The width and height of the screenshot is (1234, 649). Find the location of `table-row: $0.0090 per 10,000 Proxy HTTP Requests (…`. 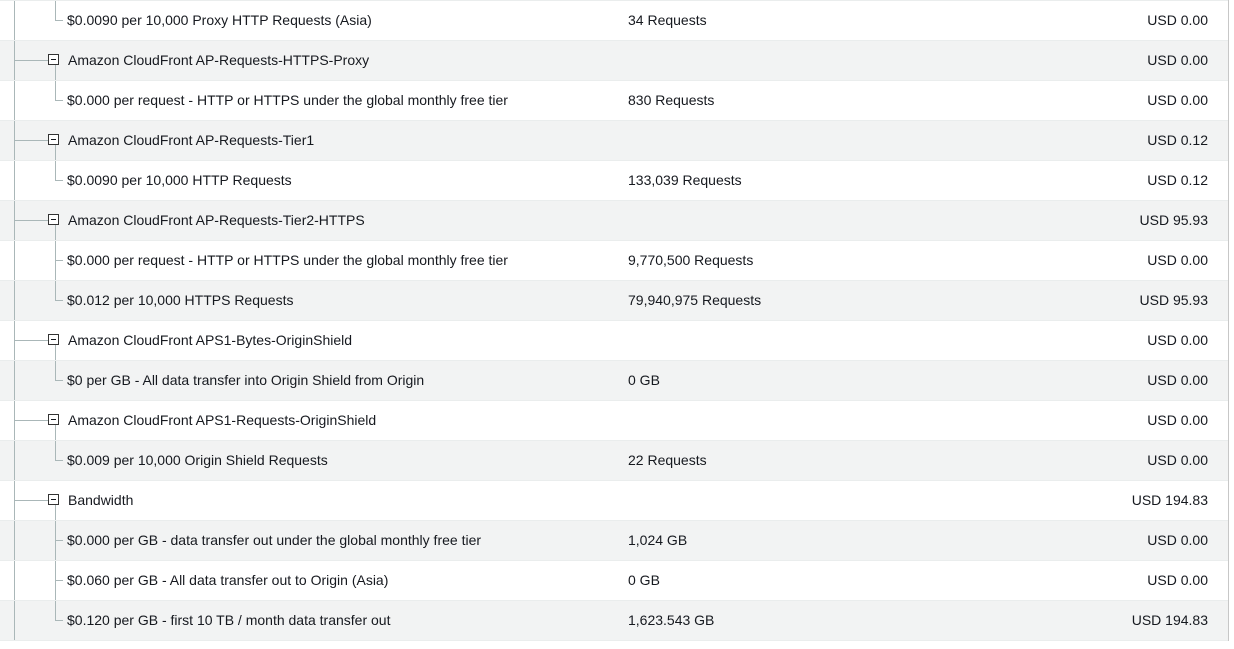

table-row: $0.0090 per 10,000 Proxy HTTP Requests (… is located at coordinates (614, 21).